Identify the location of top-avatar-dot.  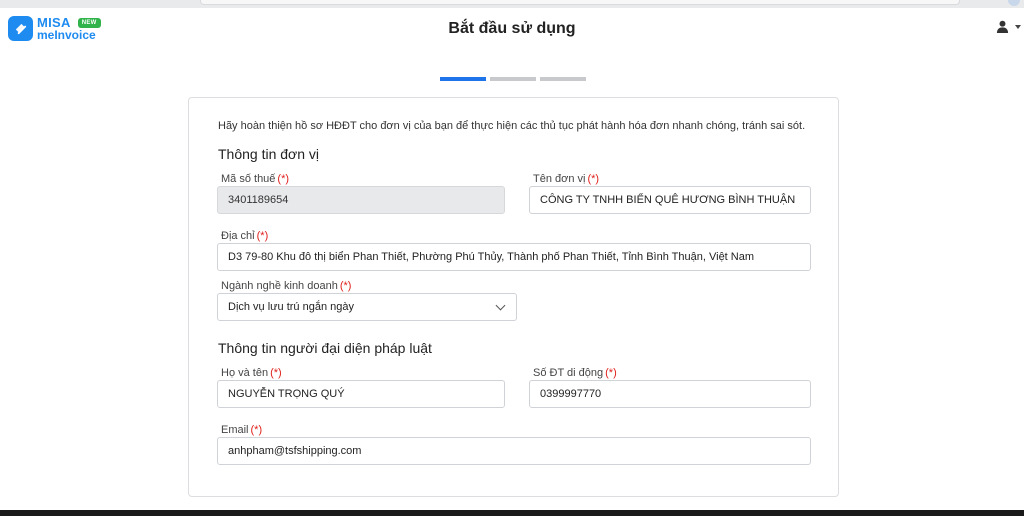
(1014, 3).